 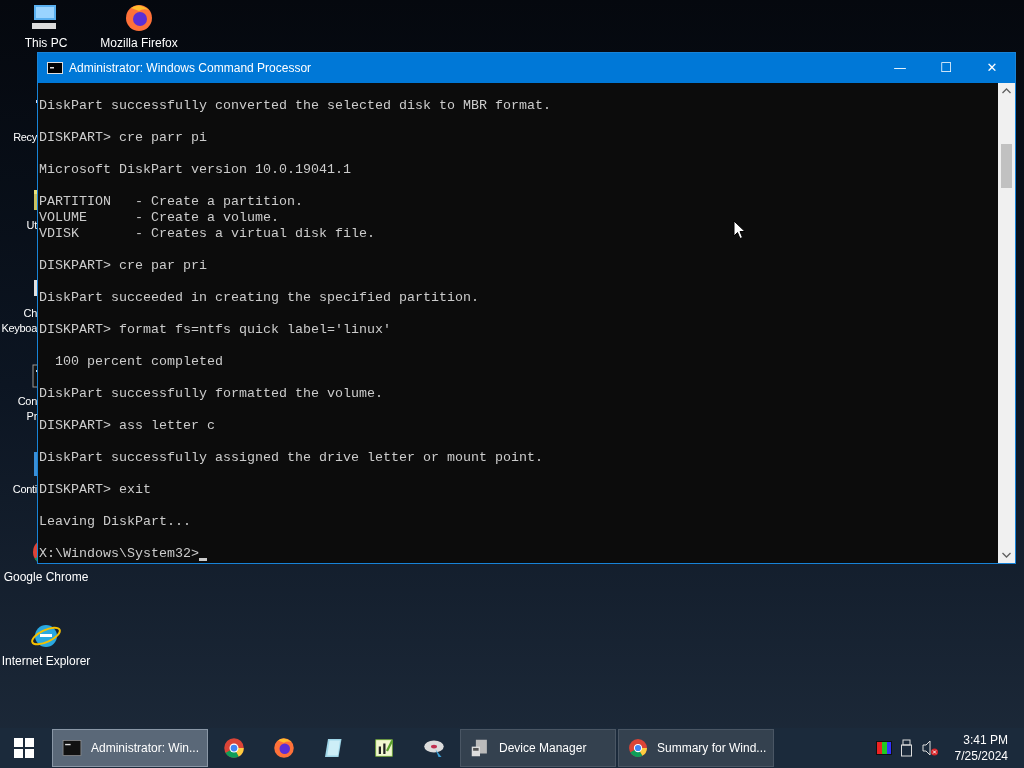 What do you see at coordinates (24, 489) in the screenshot?
I see `icon-label: Conti` at bounding box center [24, 489].